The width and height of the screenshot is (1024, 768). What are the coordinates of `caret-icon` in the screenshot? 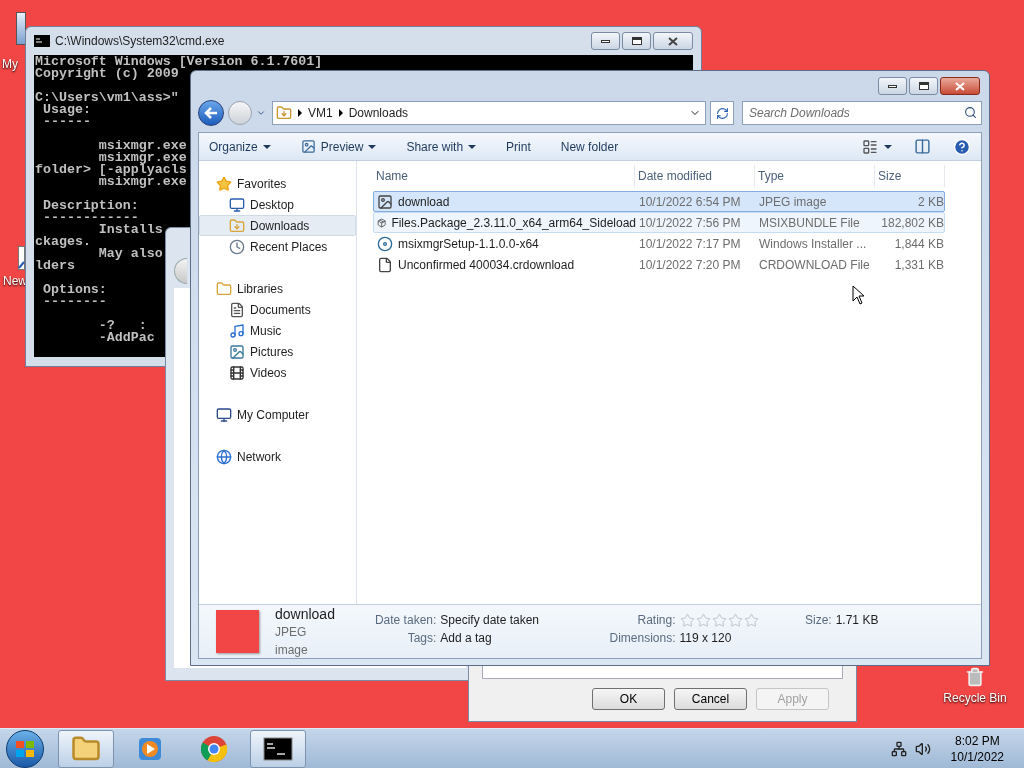 It's located at (888, 146).